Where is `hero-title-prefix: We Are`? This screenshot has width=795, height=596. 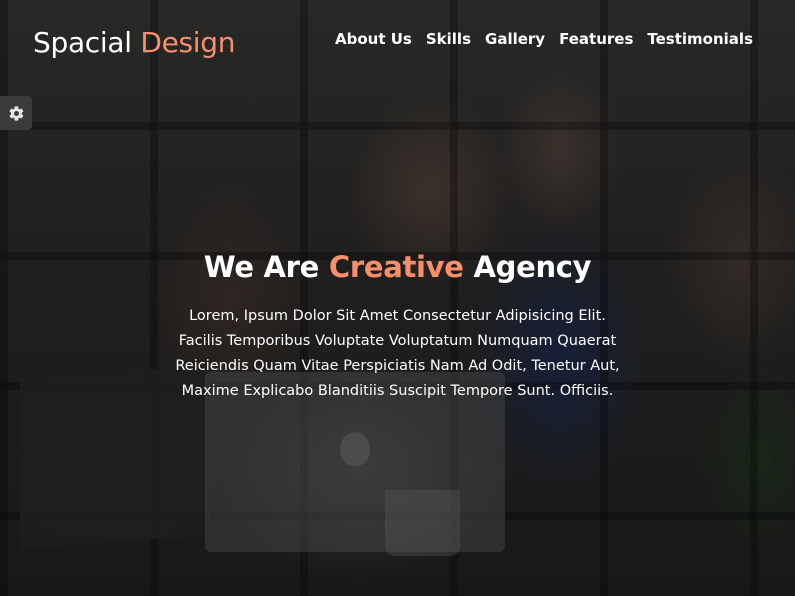
hero-title-prefix: We Are is located at coordinates (261, 267).